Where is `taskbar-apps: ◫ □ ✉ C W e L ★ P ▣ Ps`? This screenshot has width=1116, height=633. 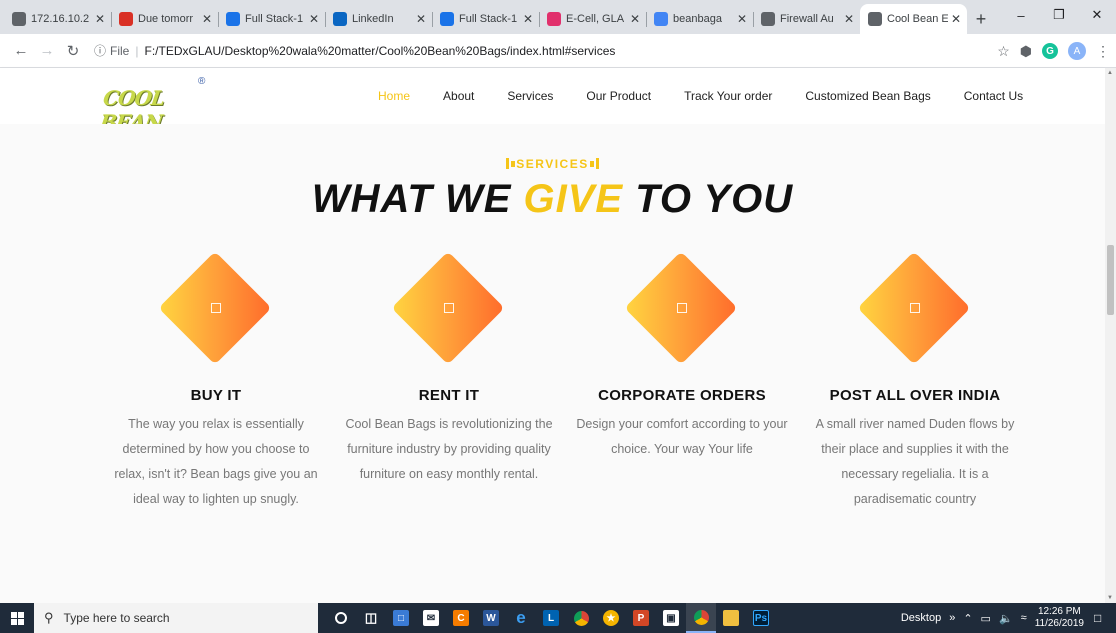 taskbar-apps: ◫ □ ✉ C W e L ★ P ▣ Ps is located at coordinates (551, 618).